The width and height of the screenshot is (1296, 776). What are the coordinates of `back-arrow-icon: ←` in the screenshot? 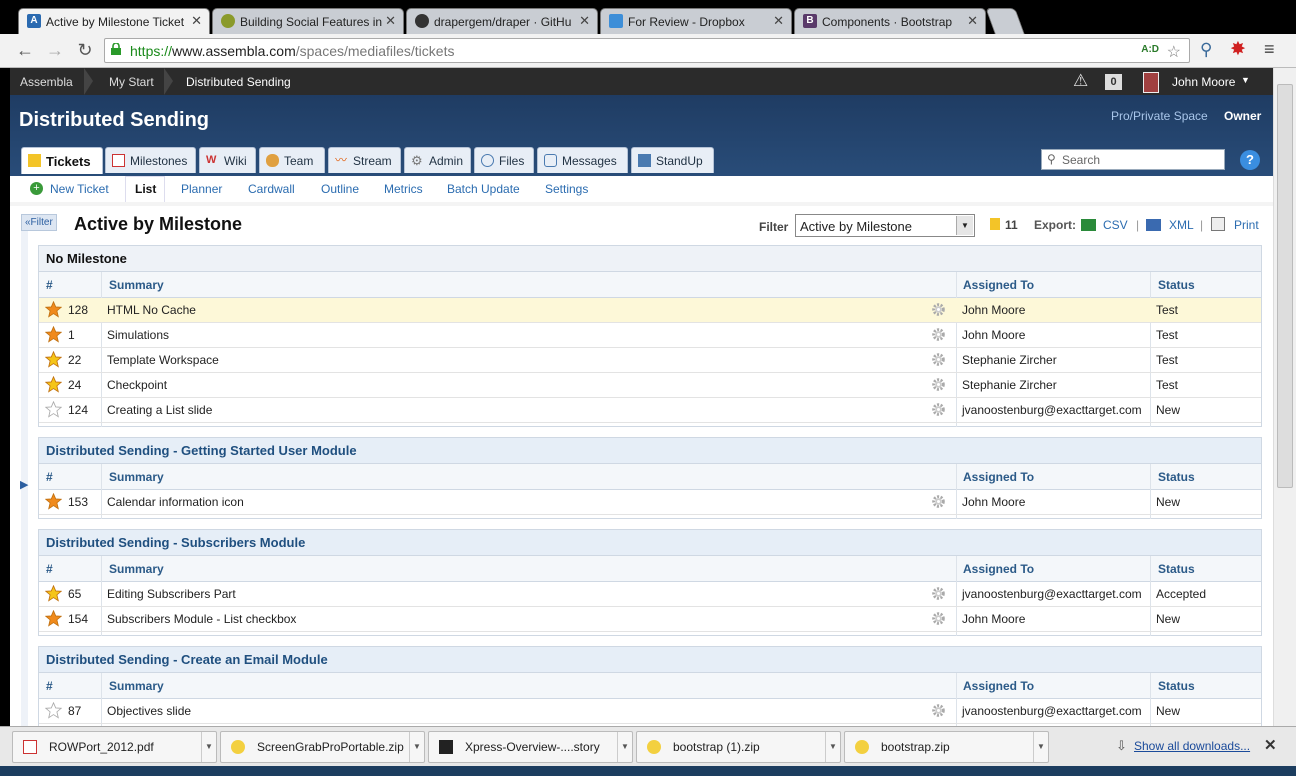 It's located at (25, 50).